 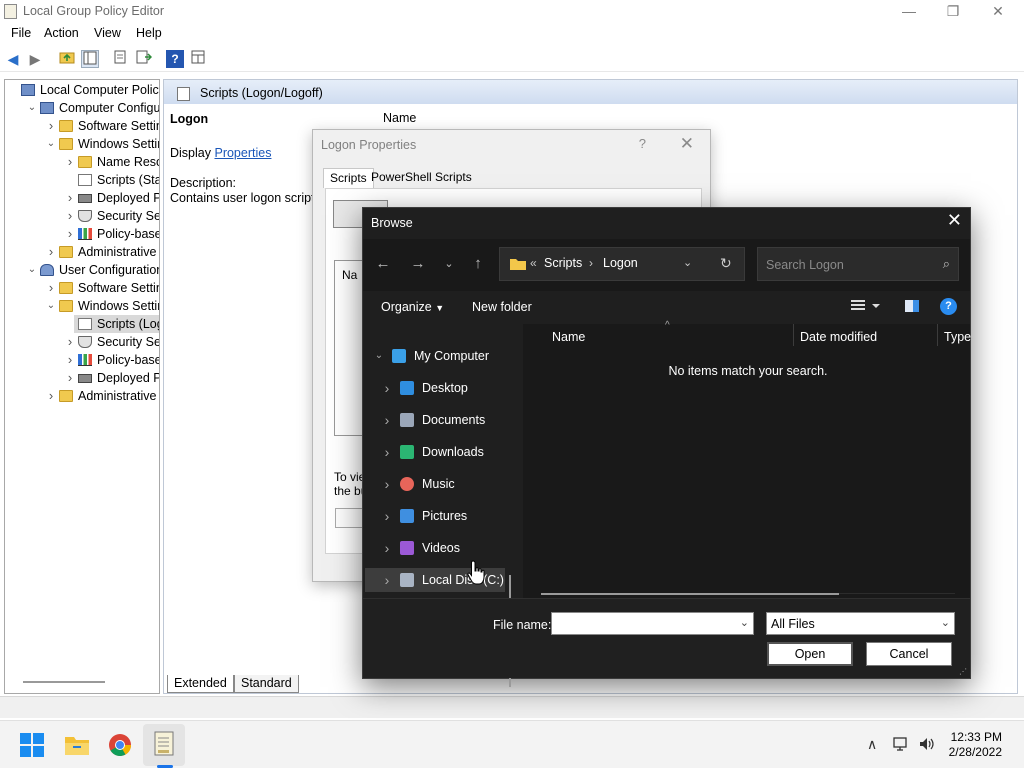 I want to click on show-hidden-icons-icon: ∧, so click(x=872, y=744).